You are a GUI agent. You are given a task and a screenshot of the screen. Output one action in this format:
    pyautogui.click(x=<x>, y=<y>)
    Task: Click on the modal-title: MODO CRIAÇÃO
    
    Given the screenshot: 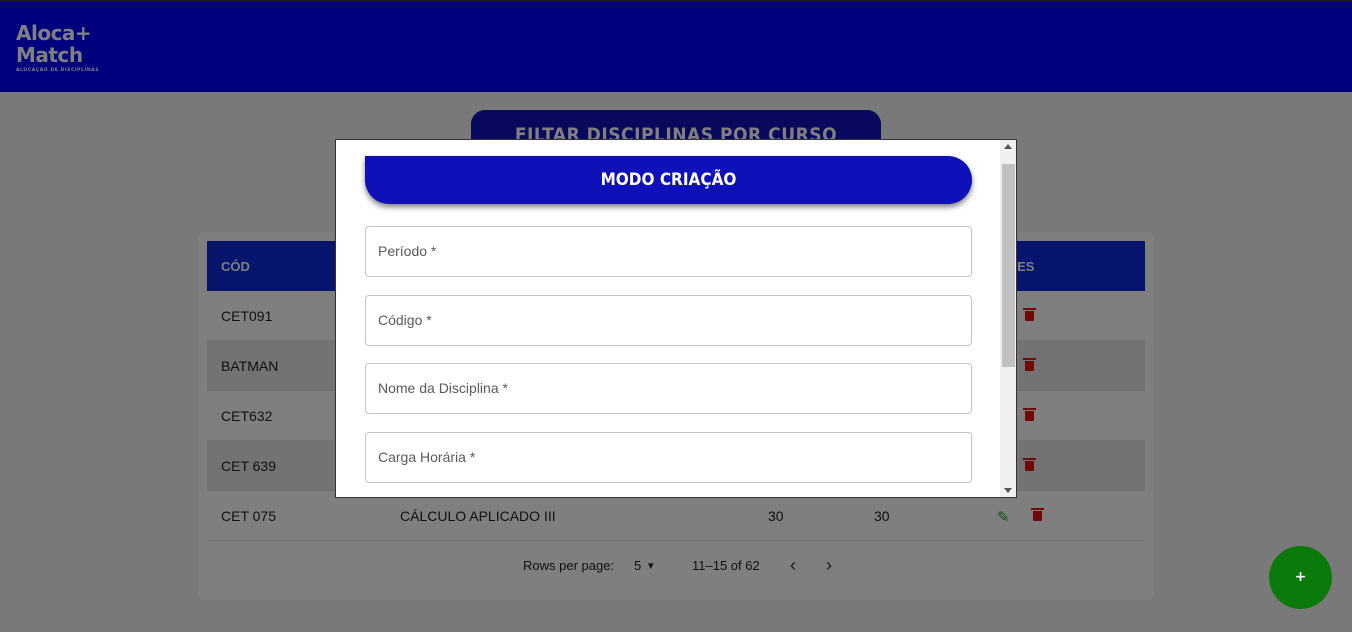 What is the action you would take?
    pyautogui.click(x=668, y=180)
    